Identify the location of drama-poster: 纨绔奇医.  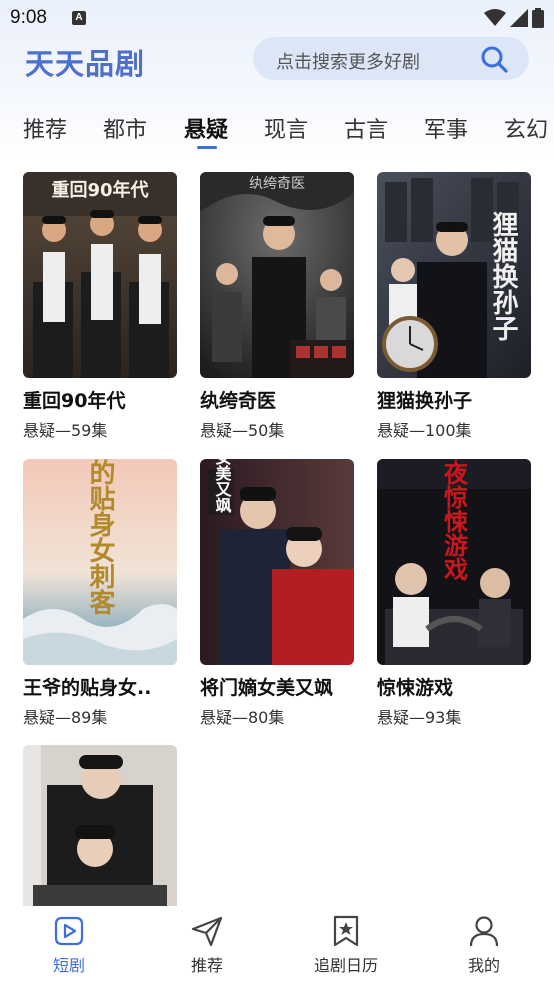
(277, 275).